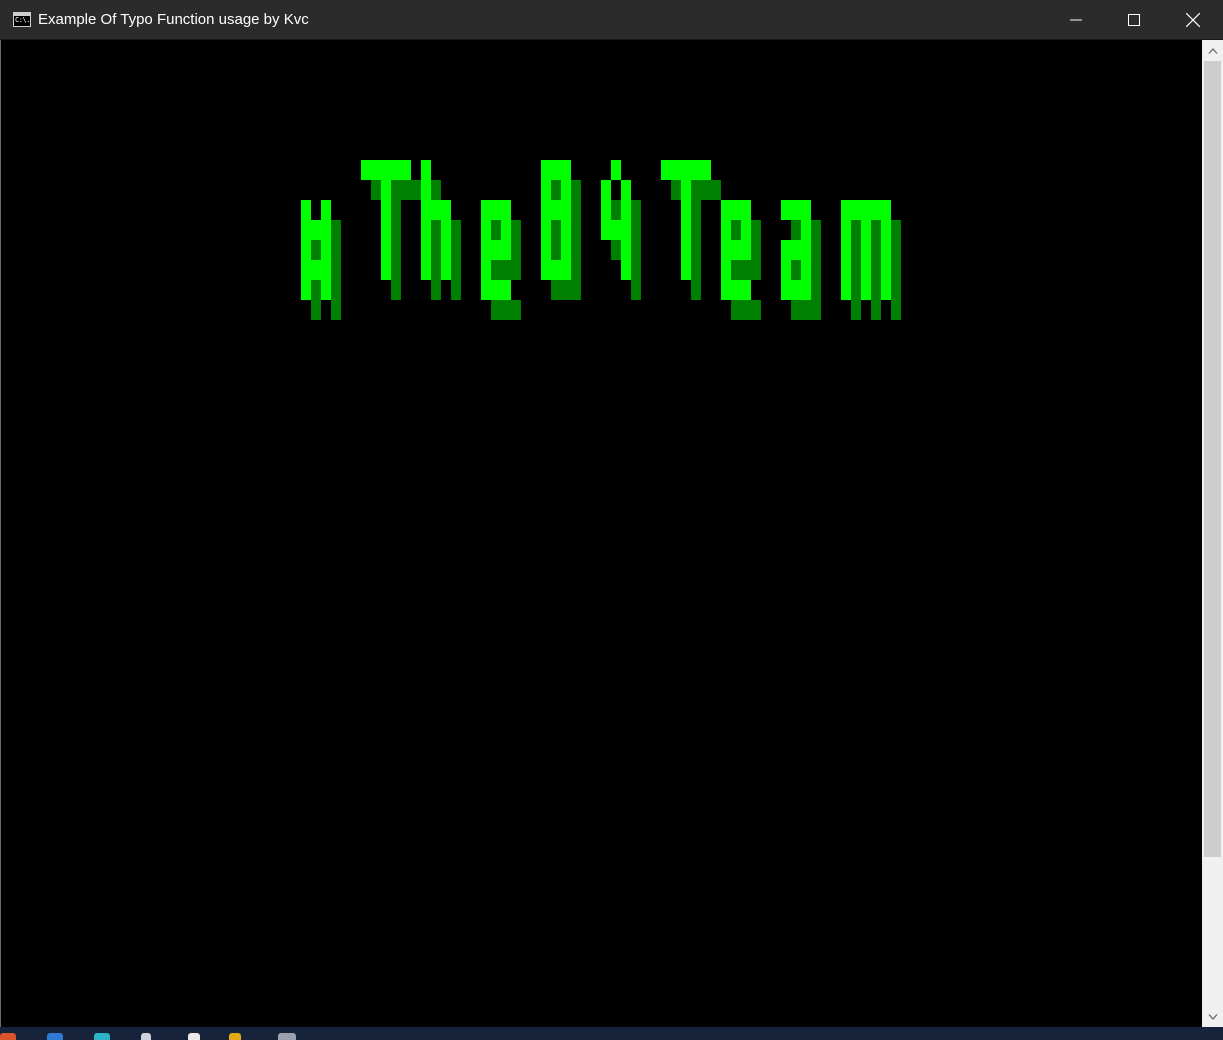 This screenshot has height=1040, width=1223. Describe the element at coordinates (596, 230) in the screenshot. I see `art-bright-layer` at that location.